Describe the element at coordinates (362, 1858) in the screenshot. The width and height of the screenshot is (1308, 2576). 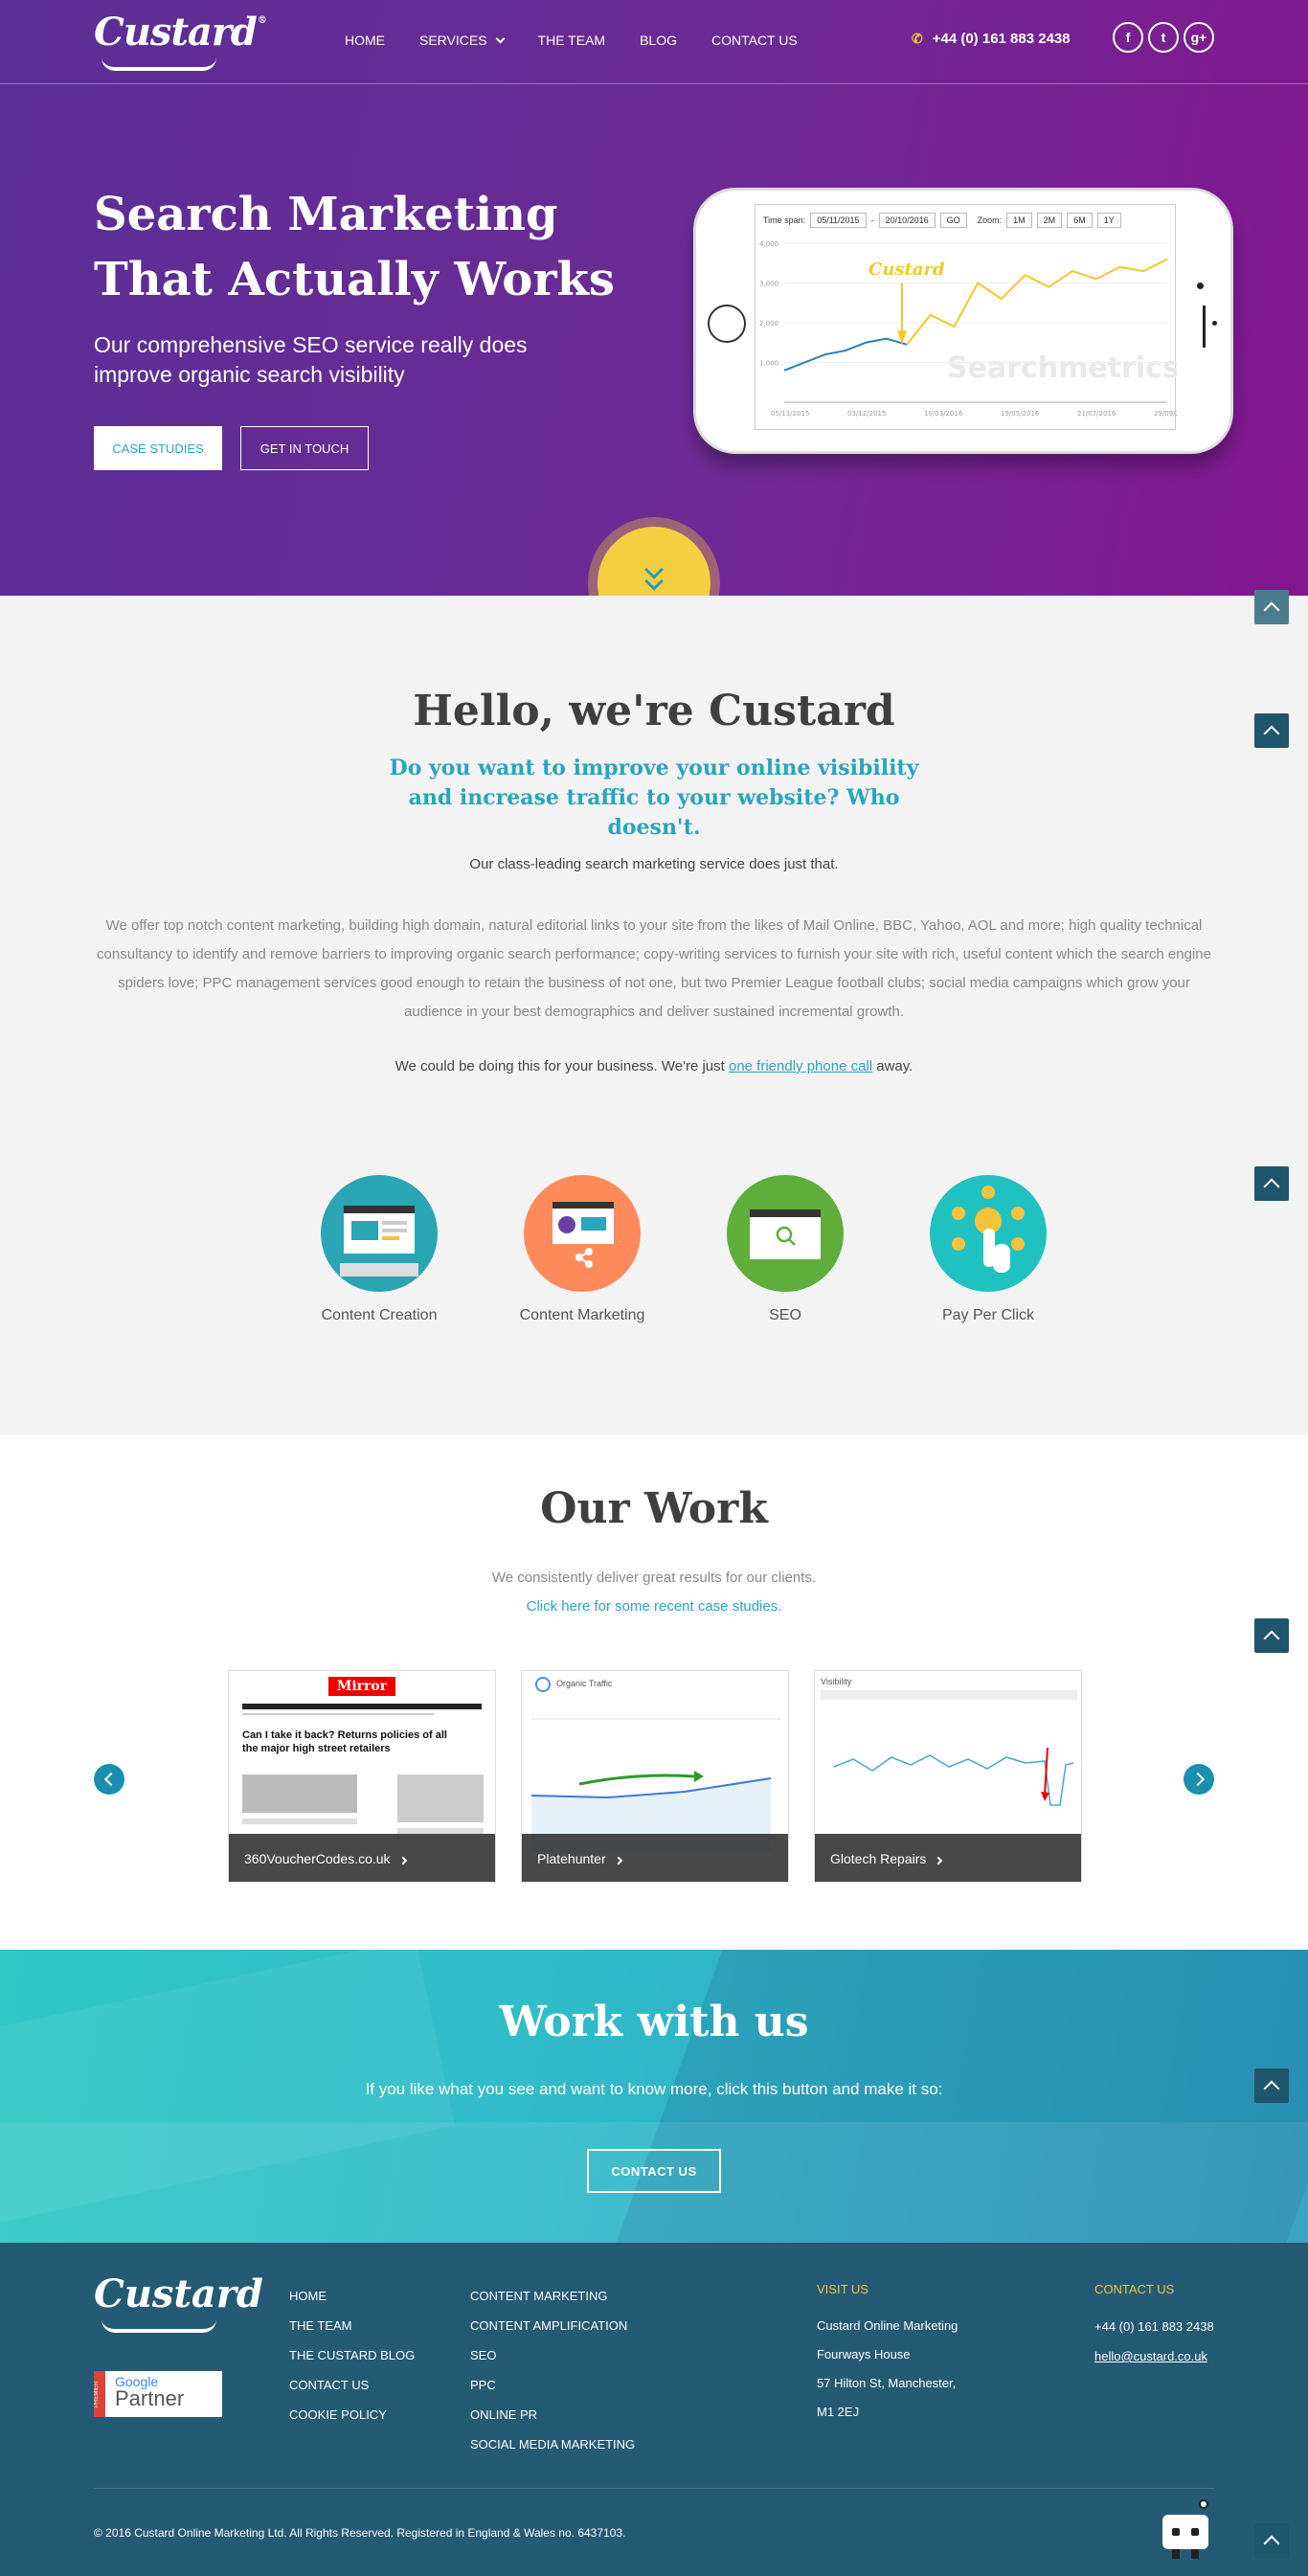
I see `card-caption: 360VoucherCodes.co.uk` at that location.